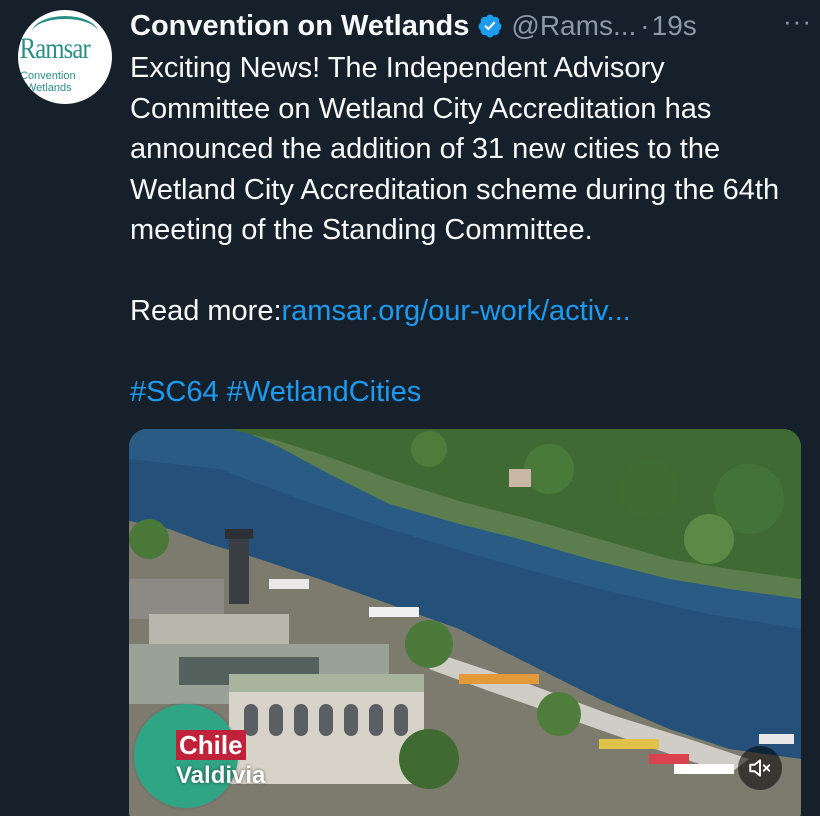 Image resolution: width=820 pixels, height=816 pixels. I want to click on hashtags-line: #SC64 #WetlandCities, so click(465, 392).